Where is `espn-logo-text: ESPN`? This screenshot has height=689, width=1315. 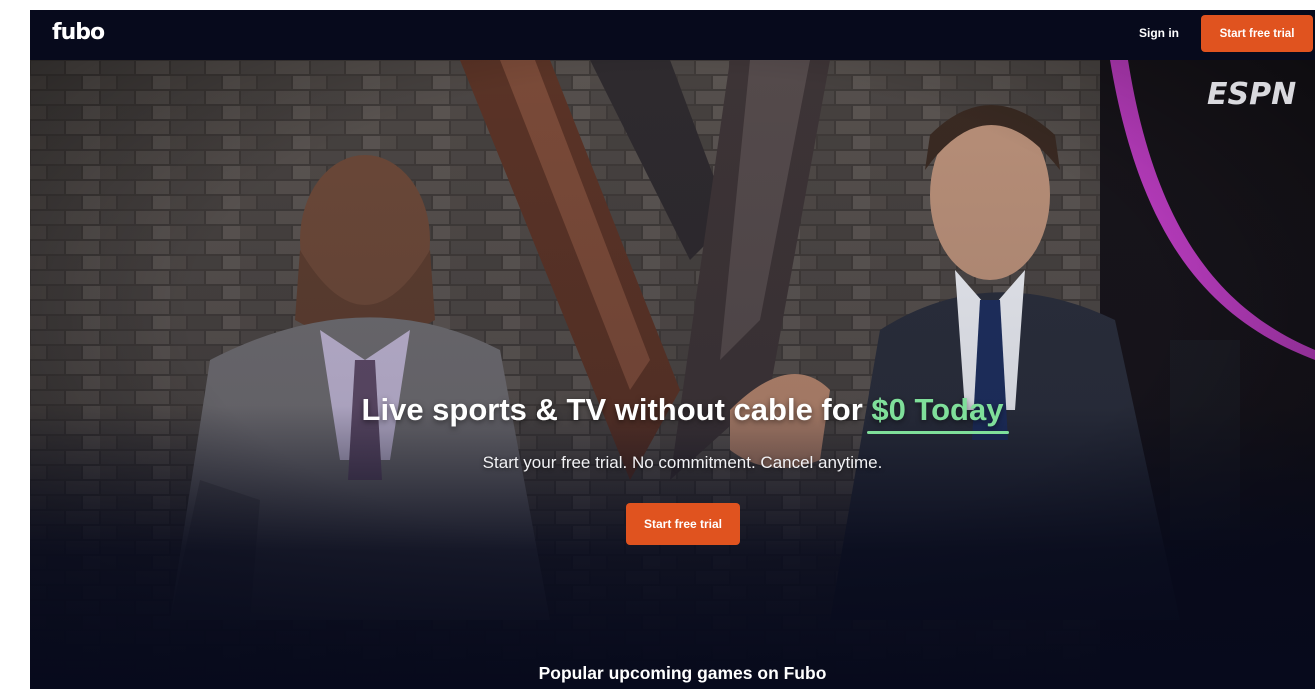 espn-logo-text: ESPN is located at coordinates (1251, 94).